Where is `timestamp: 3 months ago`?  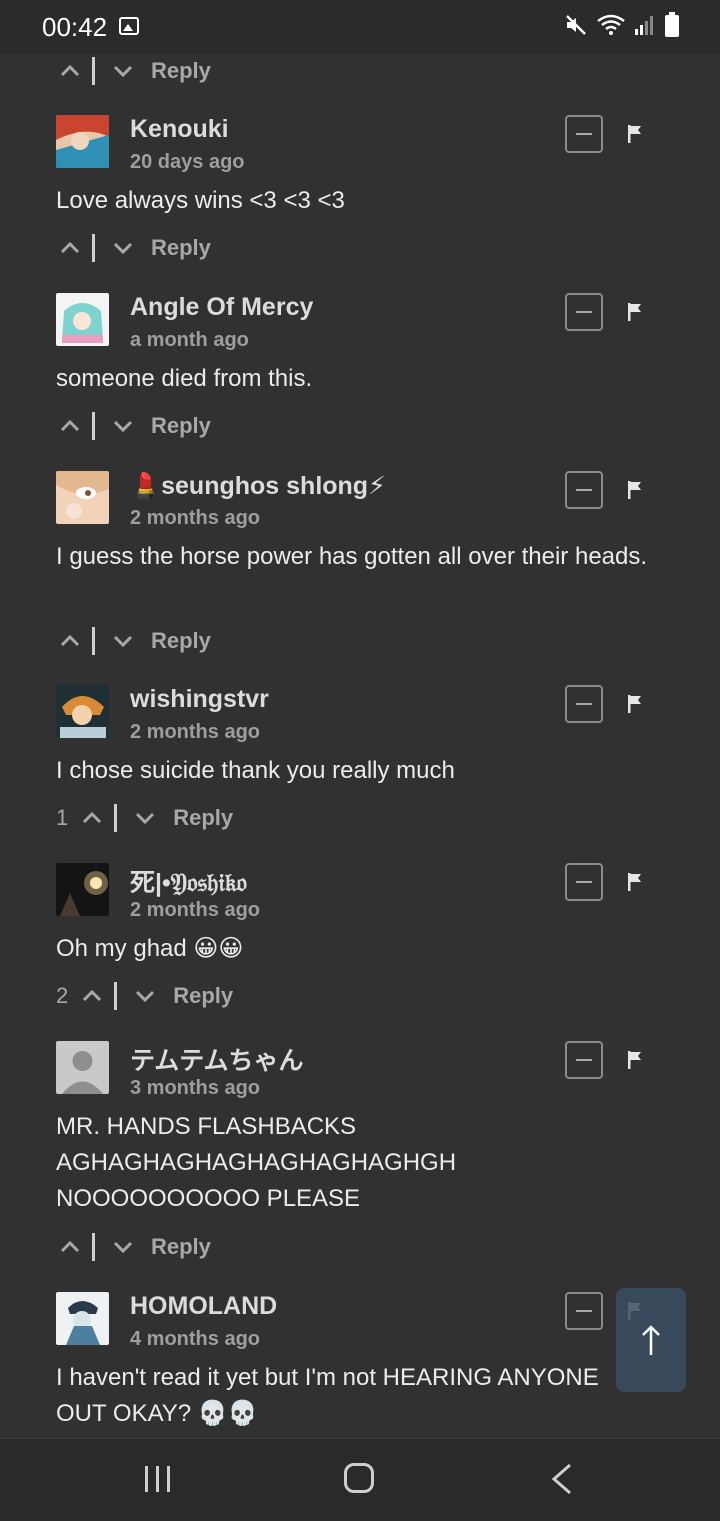
timestamp: 3 months ago is located at coordinates (195, 1088).